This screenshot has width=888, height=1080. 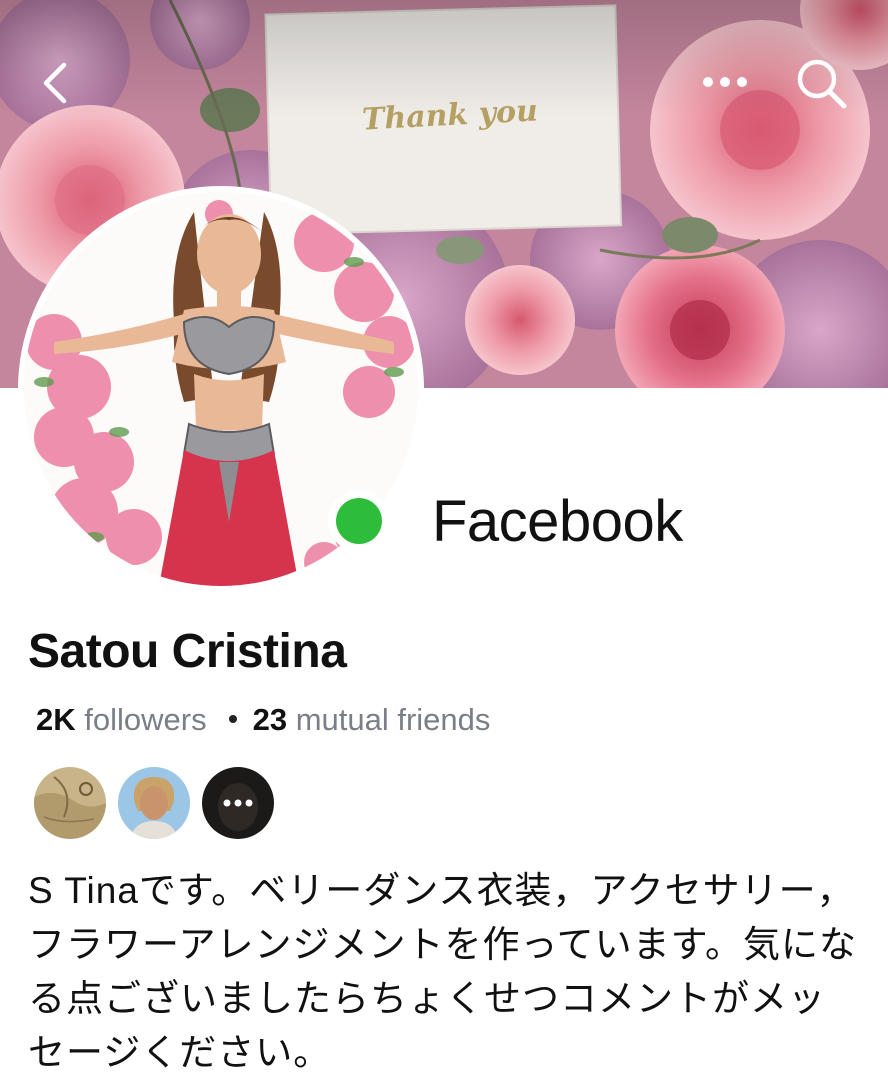 I want to click on more-options-button, so click(x=725, y=82).